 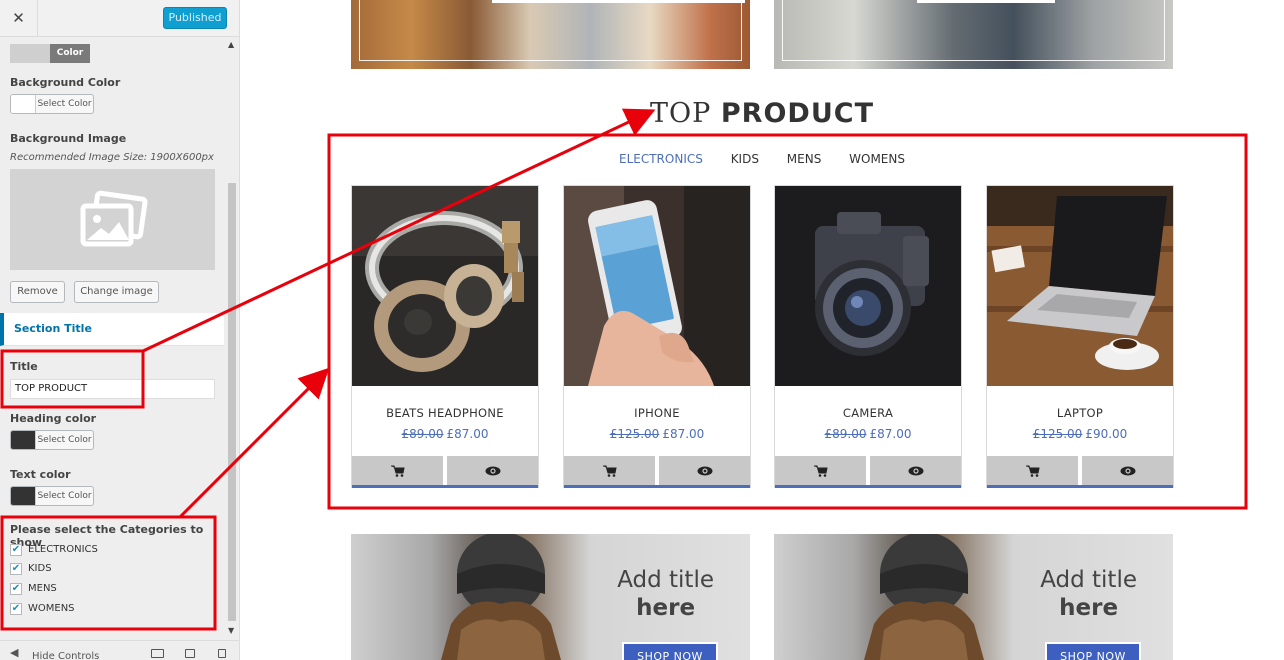 I want to click on section-heading-light: TOP, so click(x=680, y=113).